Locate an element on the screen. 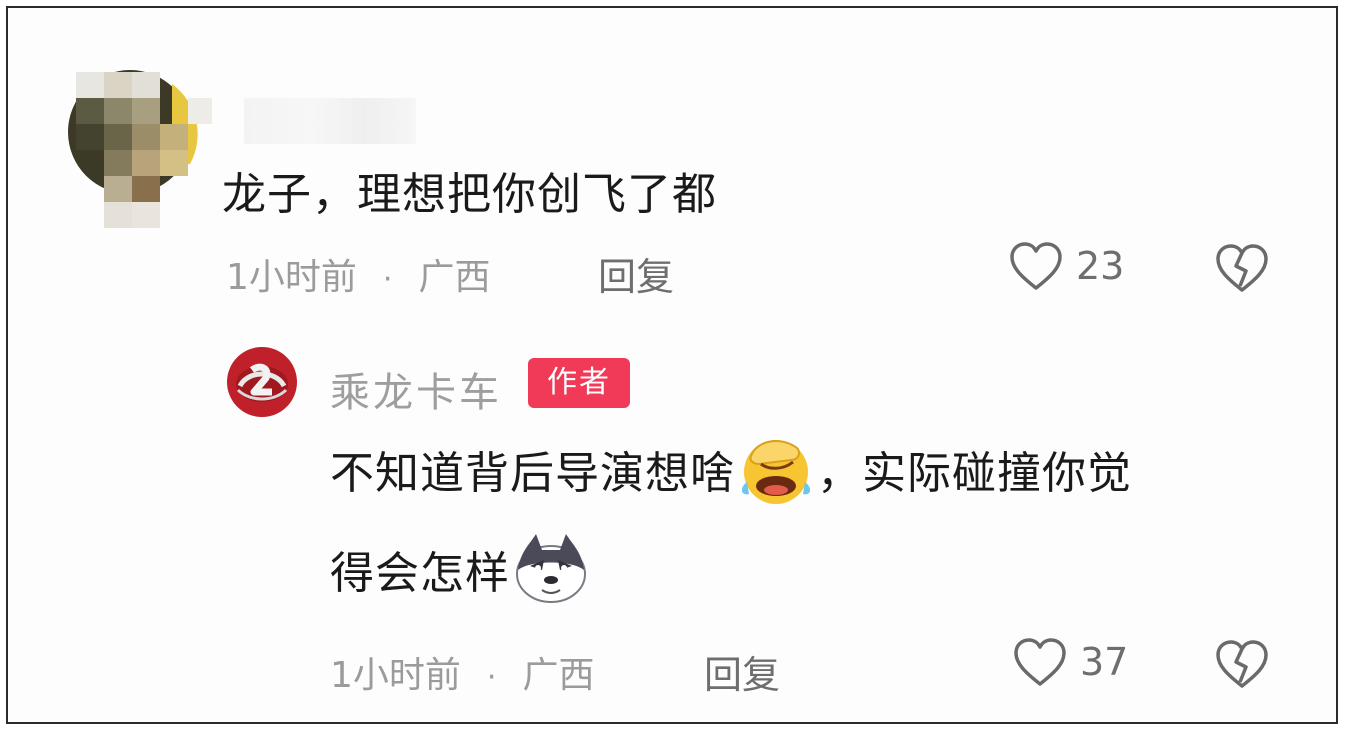  comment-reply-button: 回复 is located at coordinates (636, 273).